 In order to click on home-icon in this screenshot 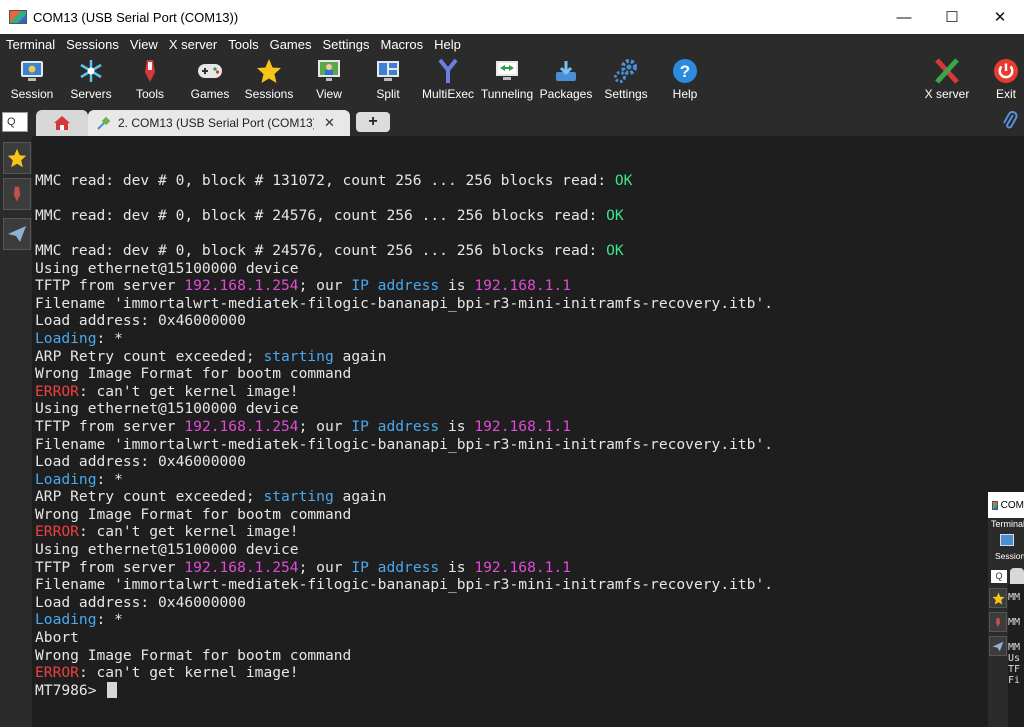, I will do `click(62, 123)`.